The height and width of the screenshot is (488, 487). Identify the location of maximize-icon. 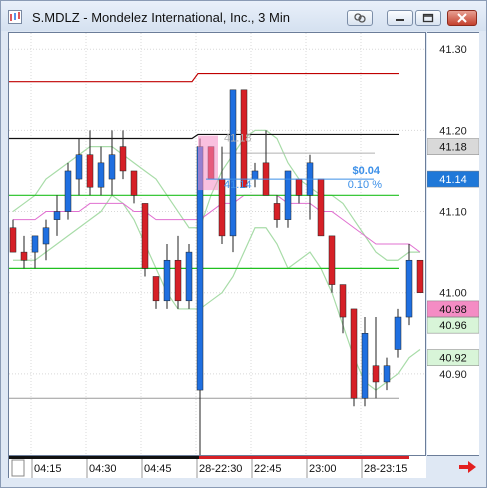
(428, 18).